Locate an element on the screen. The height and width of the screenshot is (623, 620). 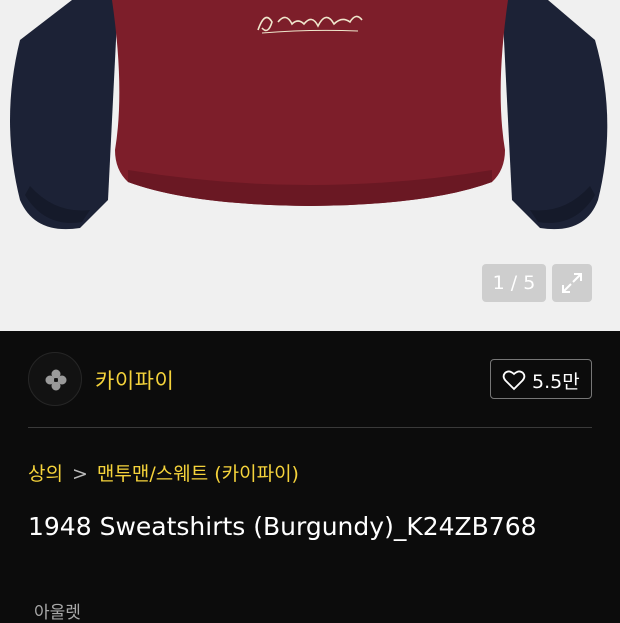
divider is located at coordinates (310, 427).